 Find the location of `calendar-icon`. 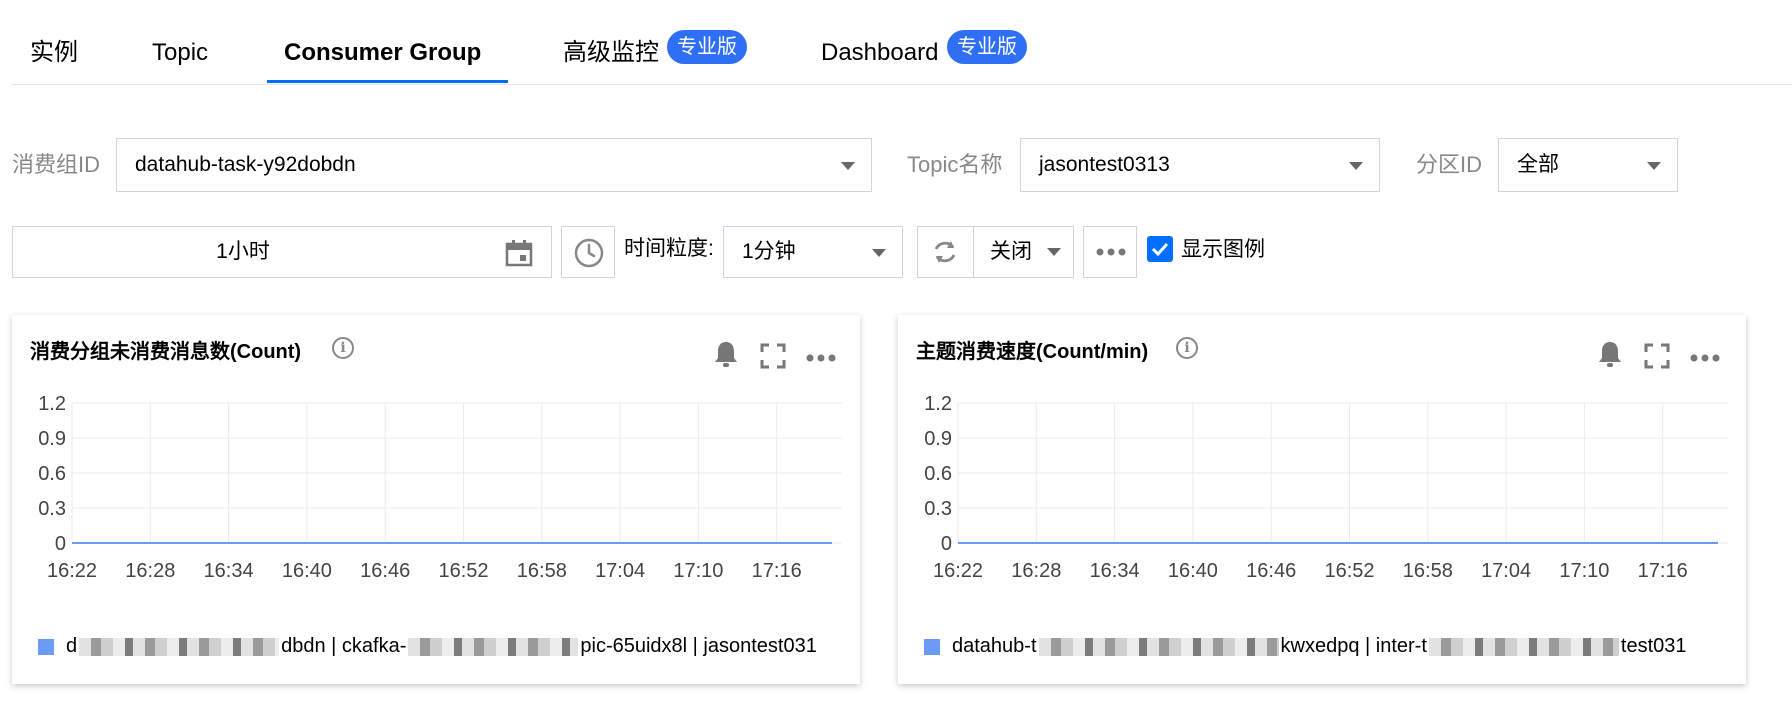

calendar-icon is located at coordinates (519, 253).